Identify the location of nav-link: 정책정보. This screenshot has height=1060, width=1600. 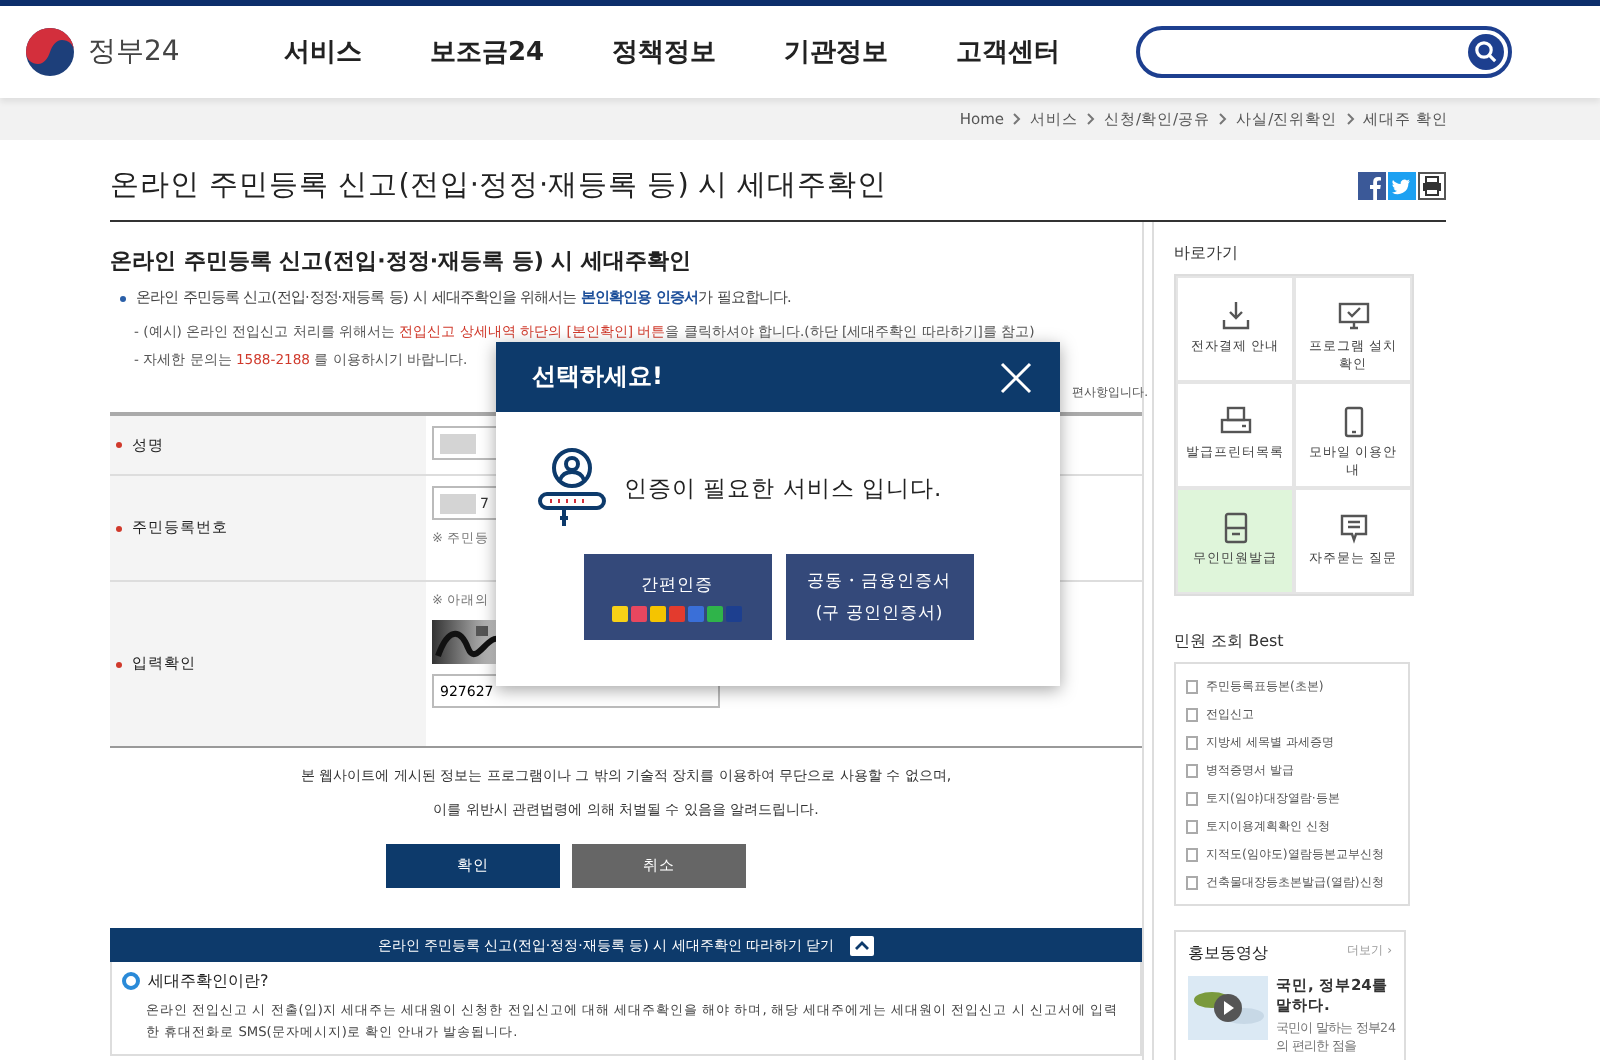
(664, 52).